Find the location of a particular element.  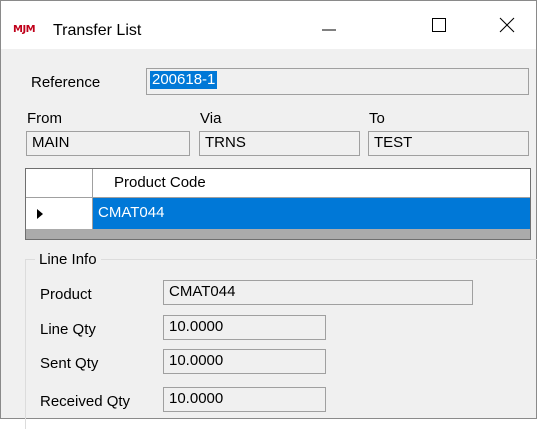

current-row-arrow-icon is located at coordinates (40, 214).